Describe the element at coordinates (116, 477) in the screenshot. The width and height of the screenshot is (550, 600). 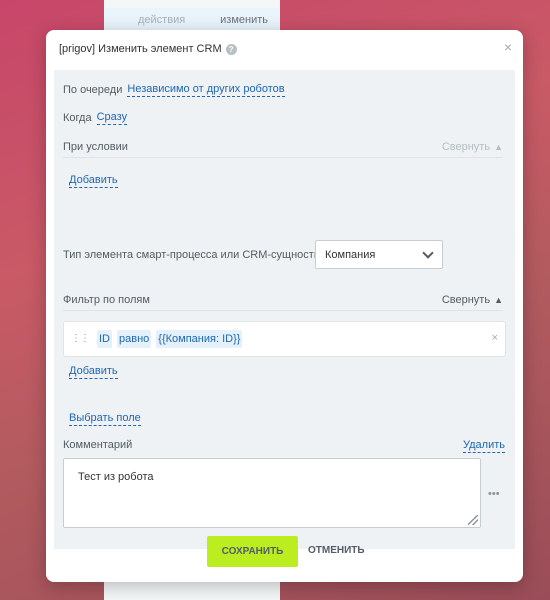
I see `comment-text: Тест из робота` at that location.